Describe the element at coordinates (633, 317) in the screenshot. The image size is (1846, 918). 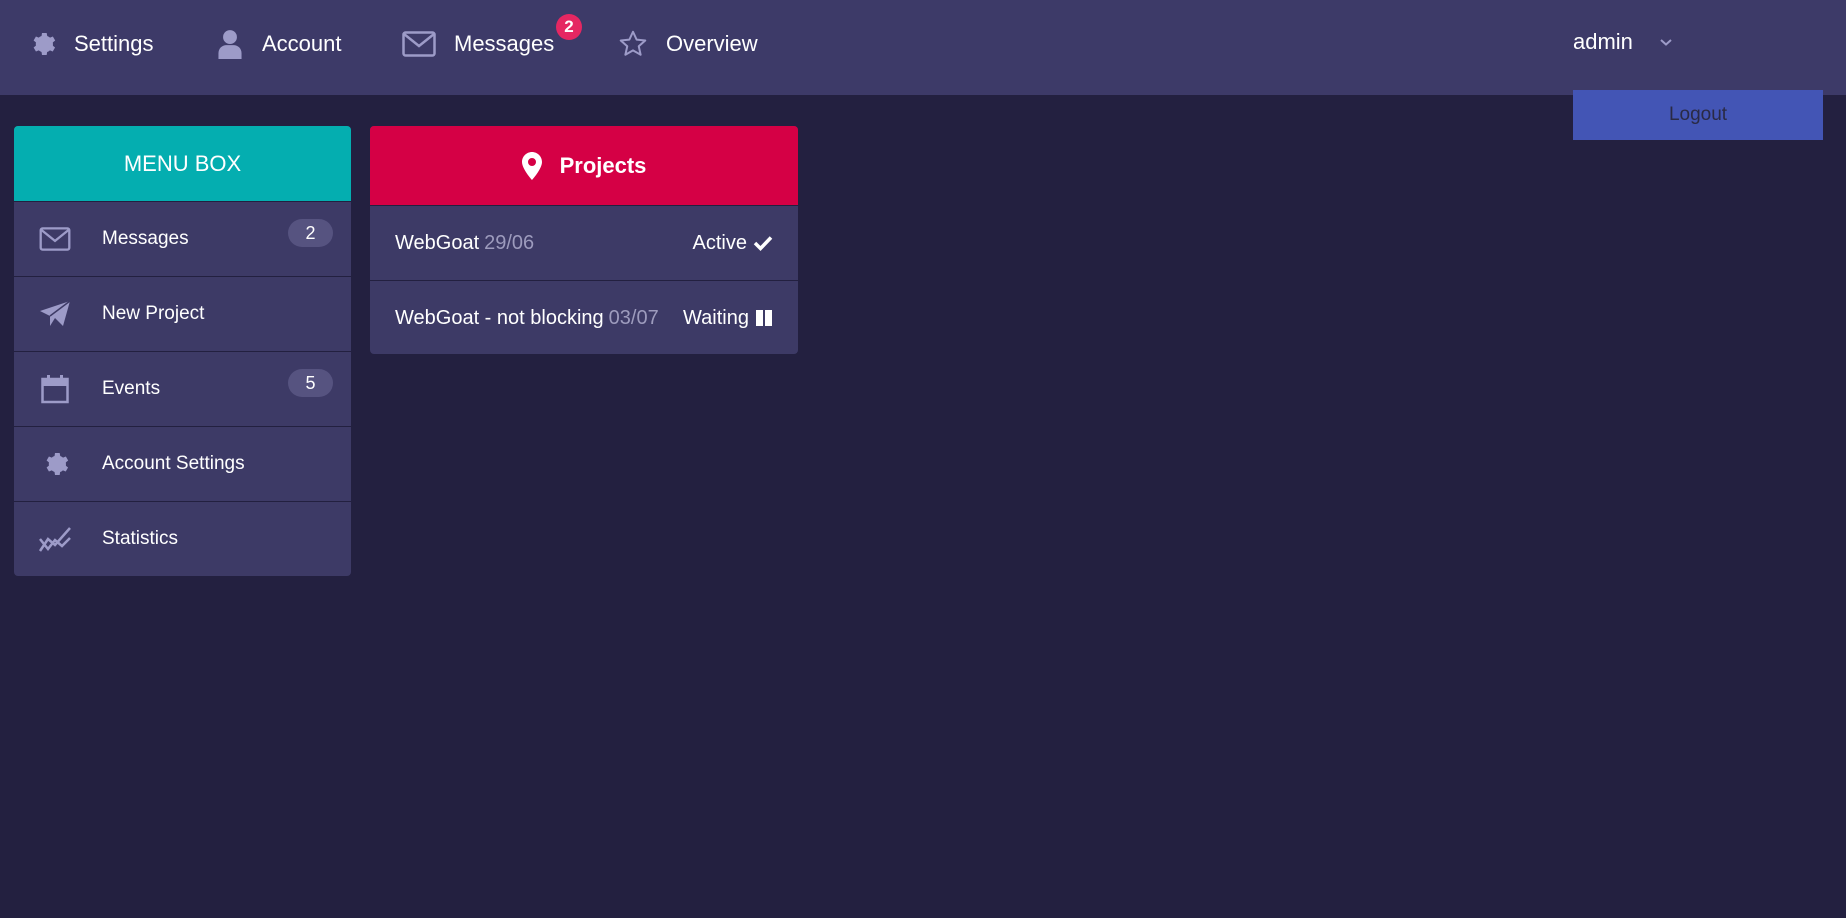
I see `project-date: 03/07` at that location.